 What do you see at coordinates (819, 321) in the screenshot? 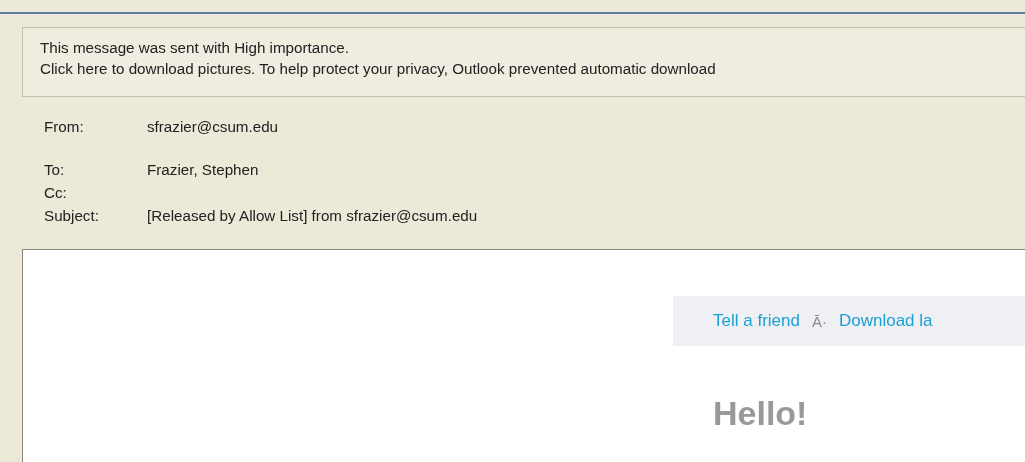
I see `separator: Ā·` at bounding box center [819, 321].